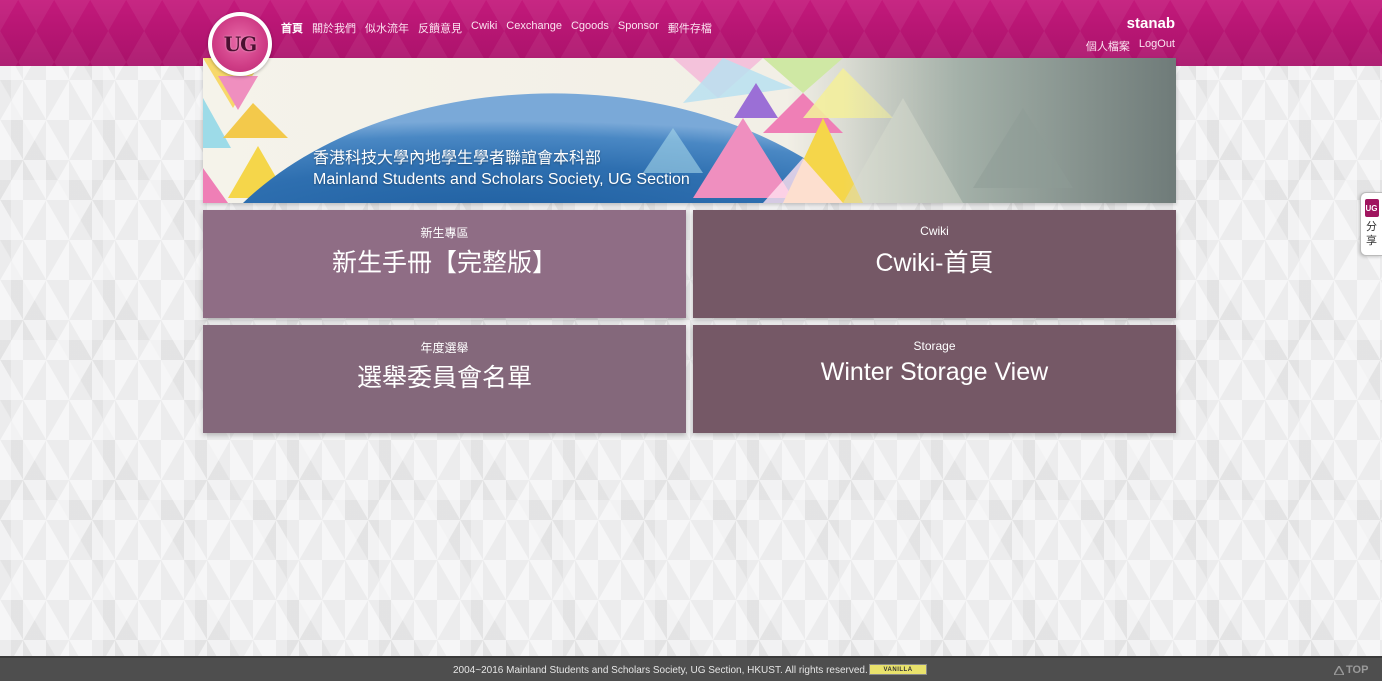  Describe the element at coordinates (690, 28) in the screenshot. I see `nav-item-mail-archive: 郵件存檔` at that location.